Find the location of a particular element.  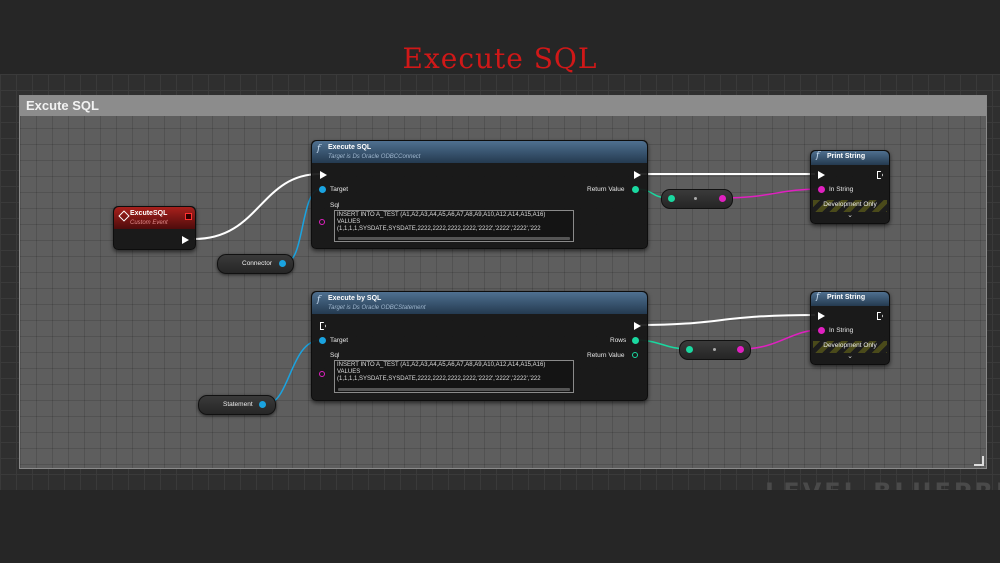

execute-sql-sql-pin is located at coordinates (322, 222).